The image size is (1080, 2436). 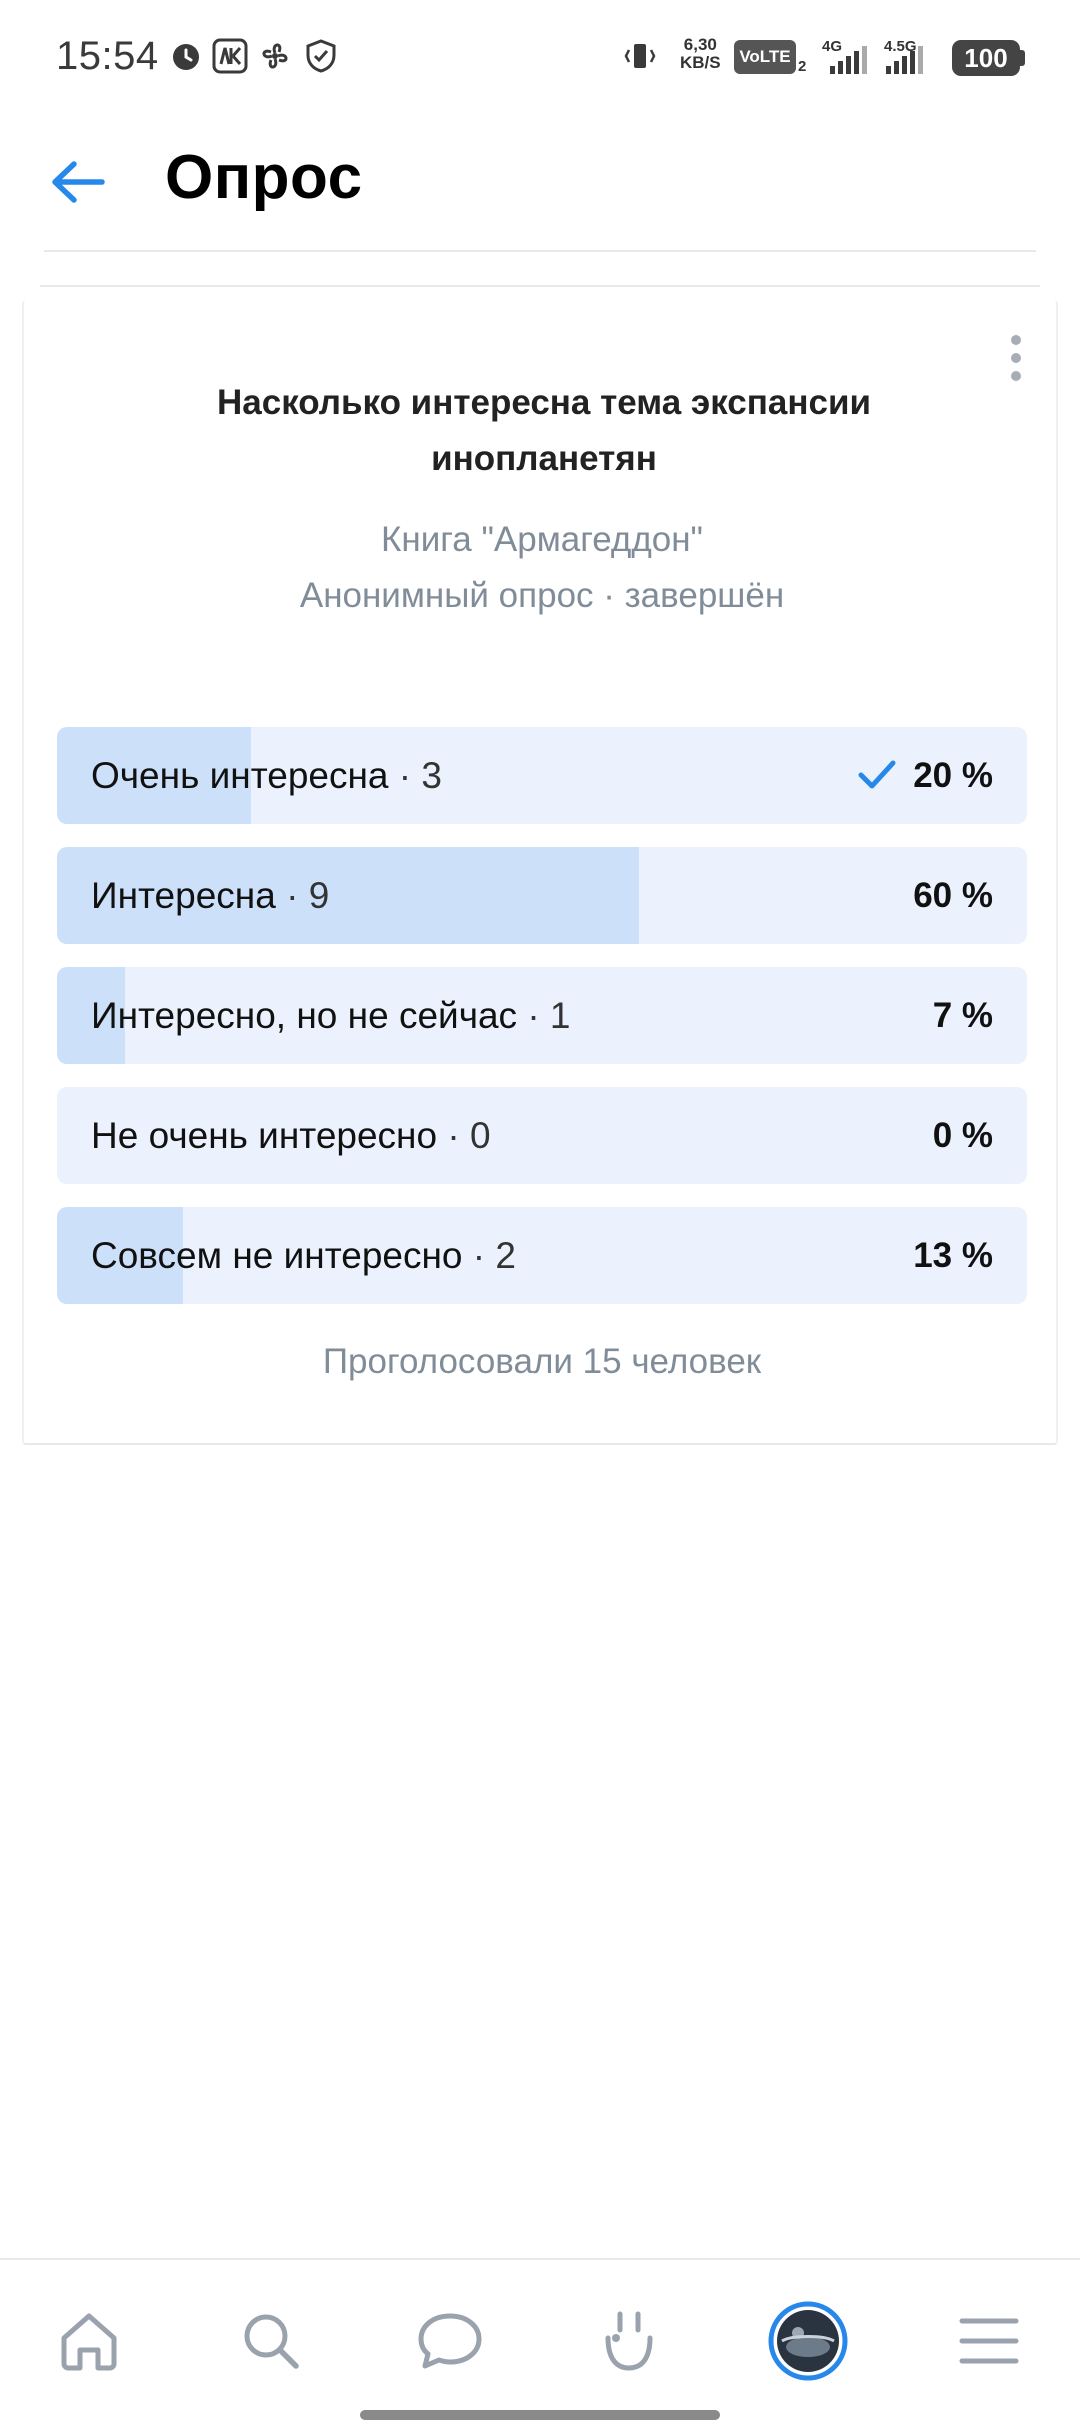 I want to click on profile-avatar, so click(x=808, y=2341).